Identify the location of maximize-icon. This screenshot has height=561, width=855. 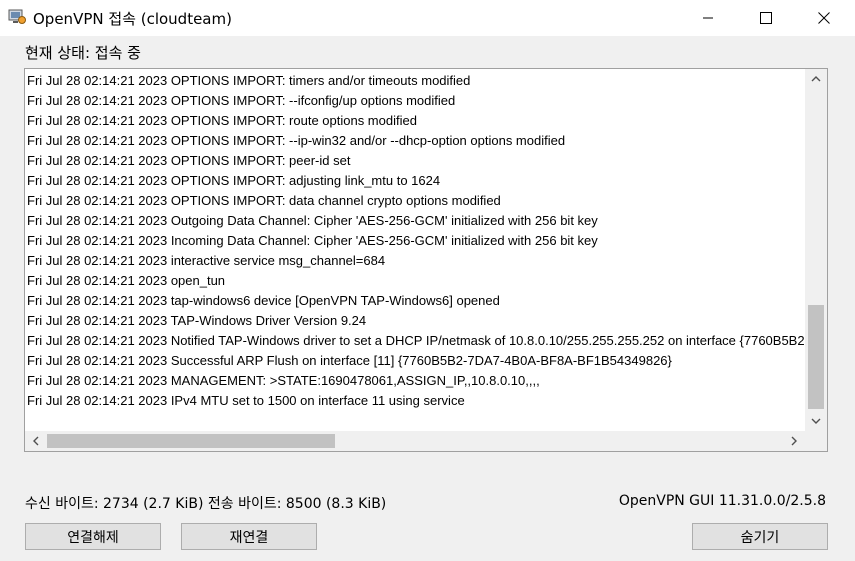
(766, 18).